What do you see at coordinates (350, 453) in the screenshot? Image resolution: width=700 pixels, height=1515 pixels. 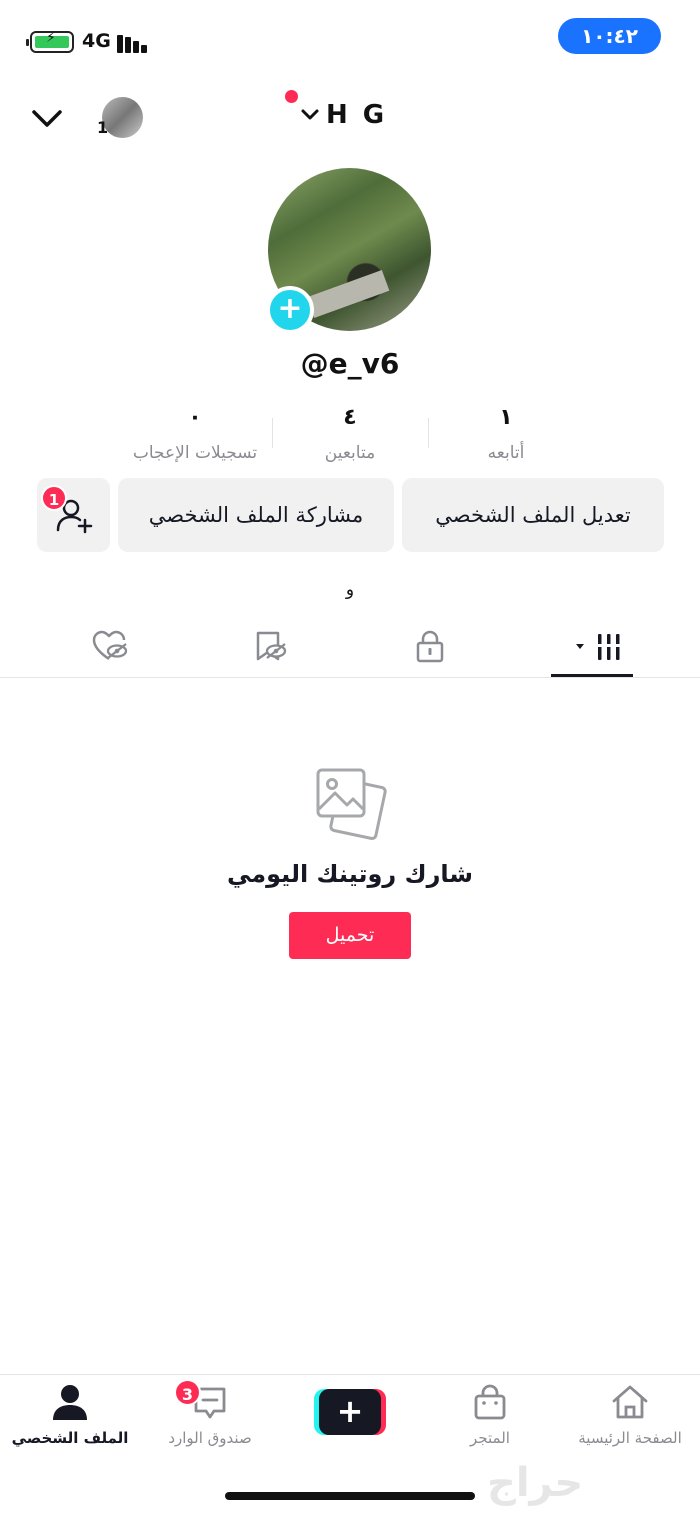 I see `followers-label: متابعين` at bounding box center [350, 453].